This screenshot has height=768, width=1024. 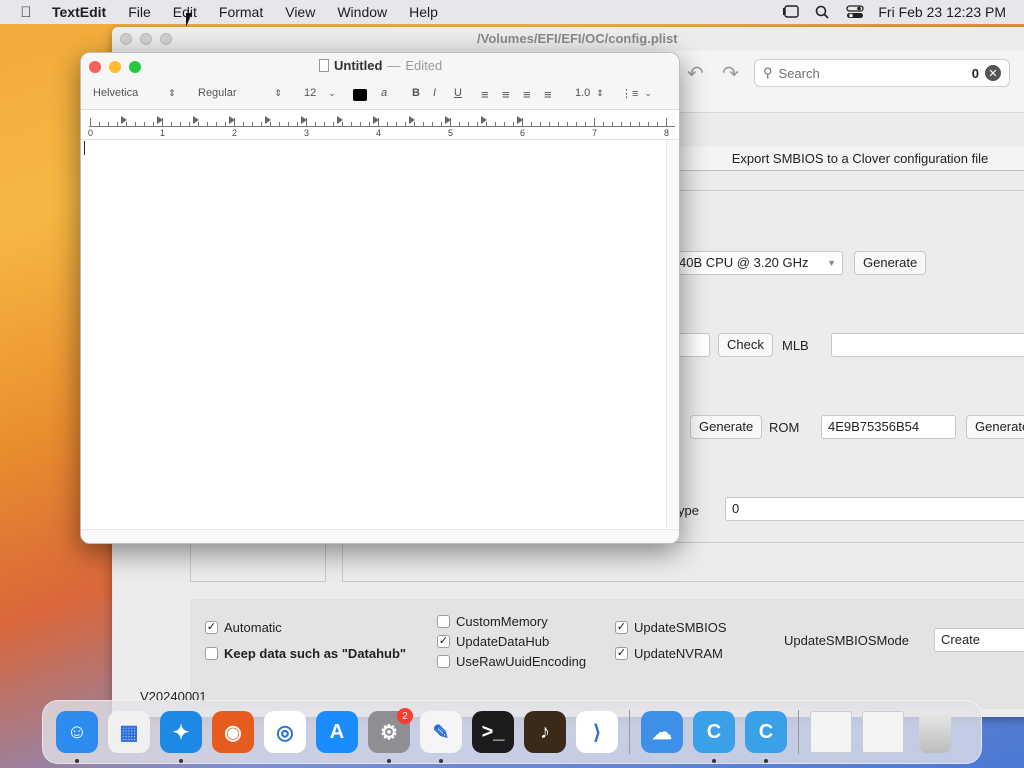 I want to click on updatenvram-checkbox: ✓ UpdateNVRAM, so click(x=669, y=653).